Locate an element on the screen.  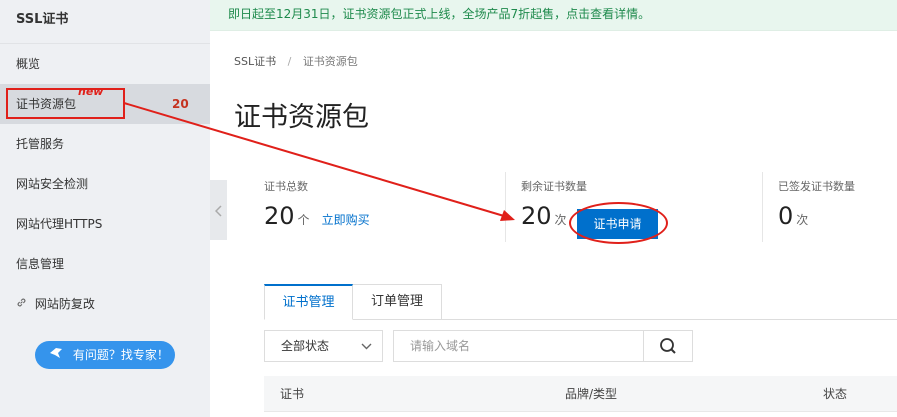
stat-total-unit: 个 is located at coordinates (303, 220).